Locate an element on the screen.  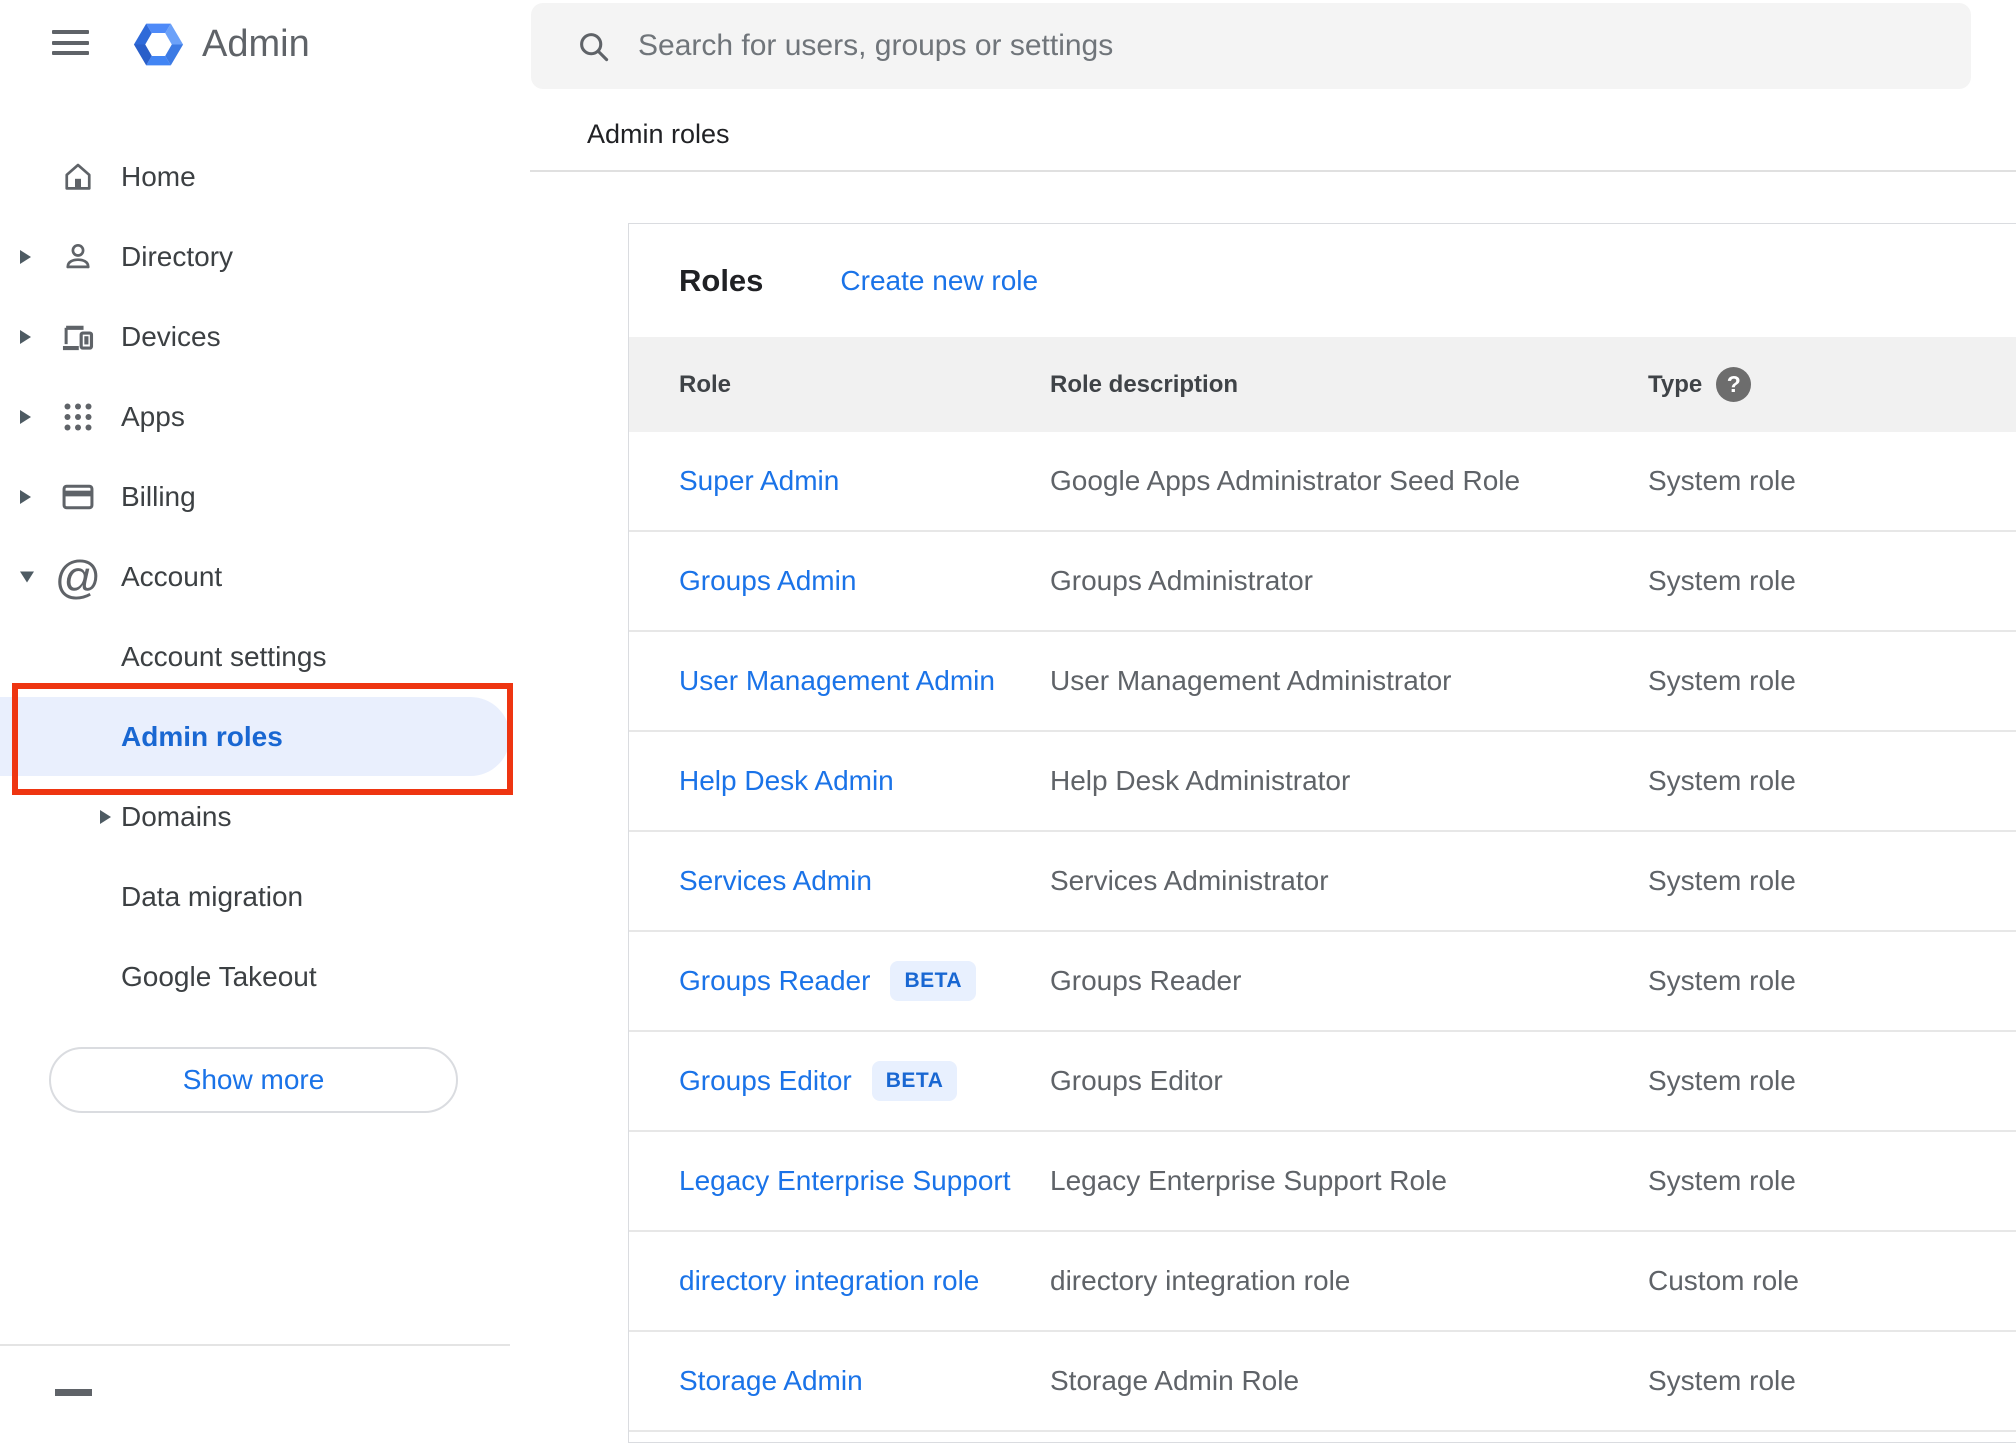
sidebar-item-label: Account settings is located at coordinates (224, 656).